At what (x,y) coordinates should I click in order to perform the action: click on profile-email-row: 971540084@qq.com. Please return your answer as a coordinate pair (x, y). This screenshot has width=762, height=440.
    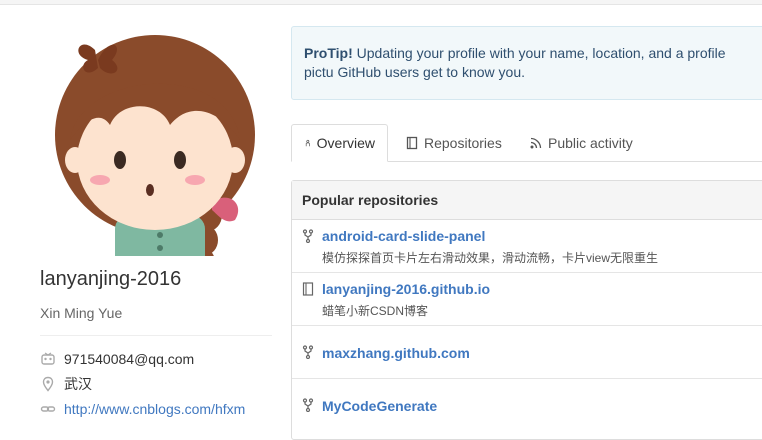
    Looking at the image, I should click on (117, 359).